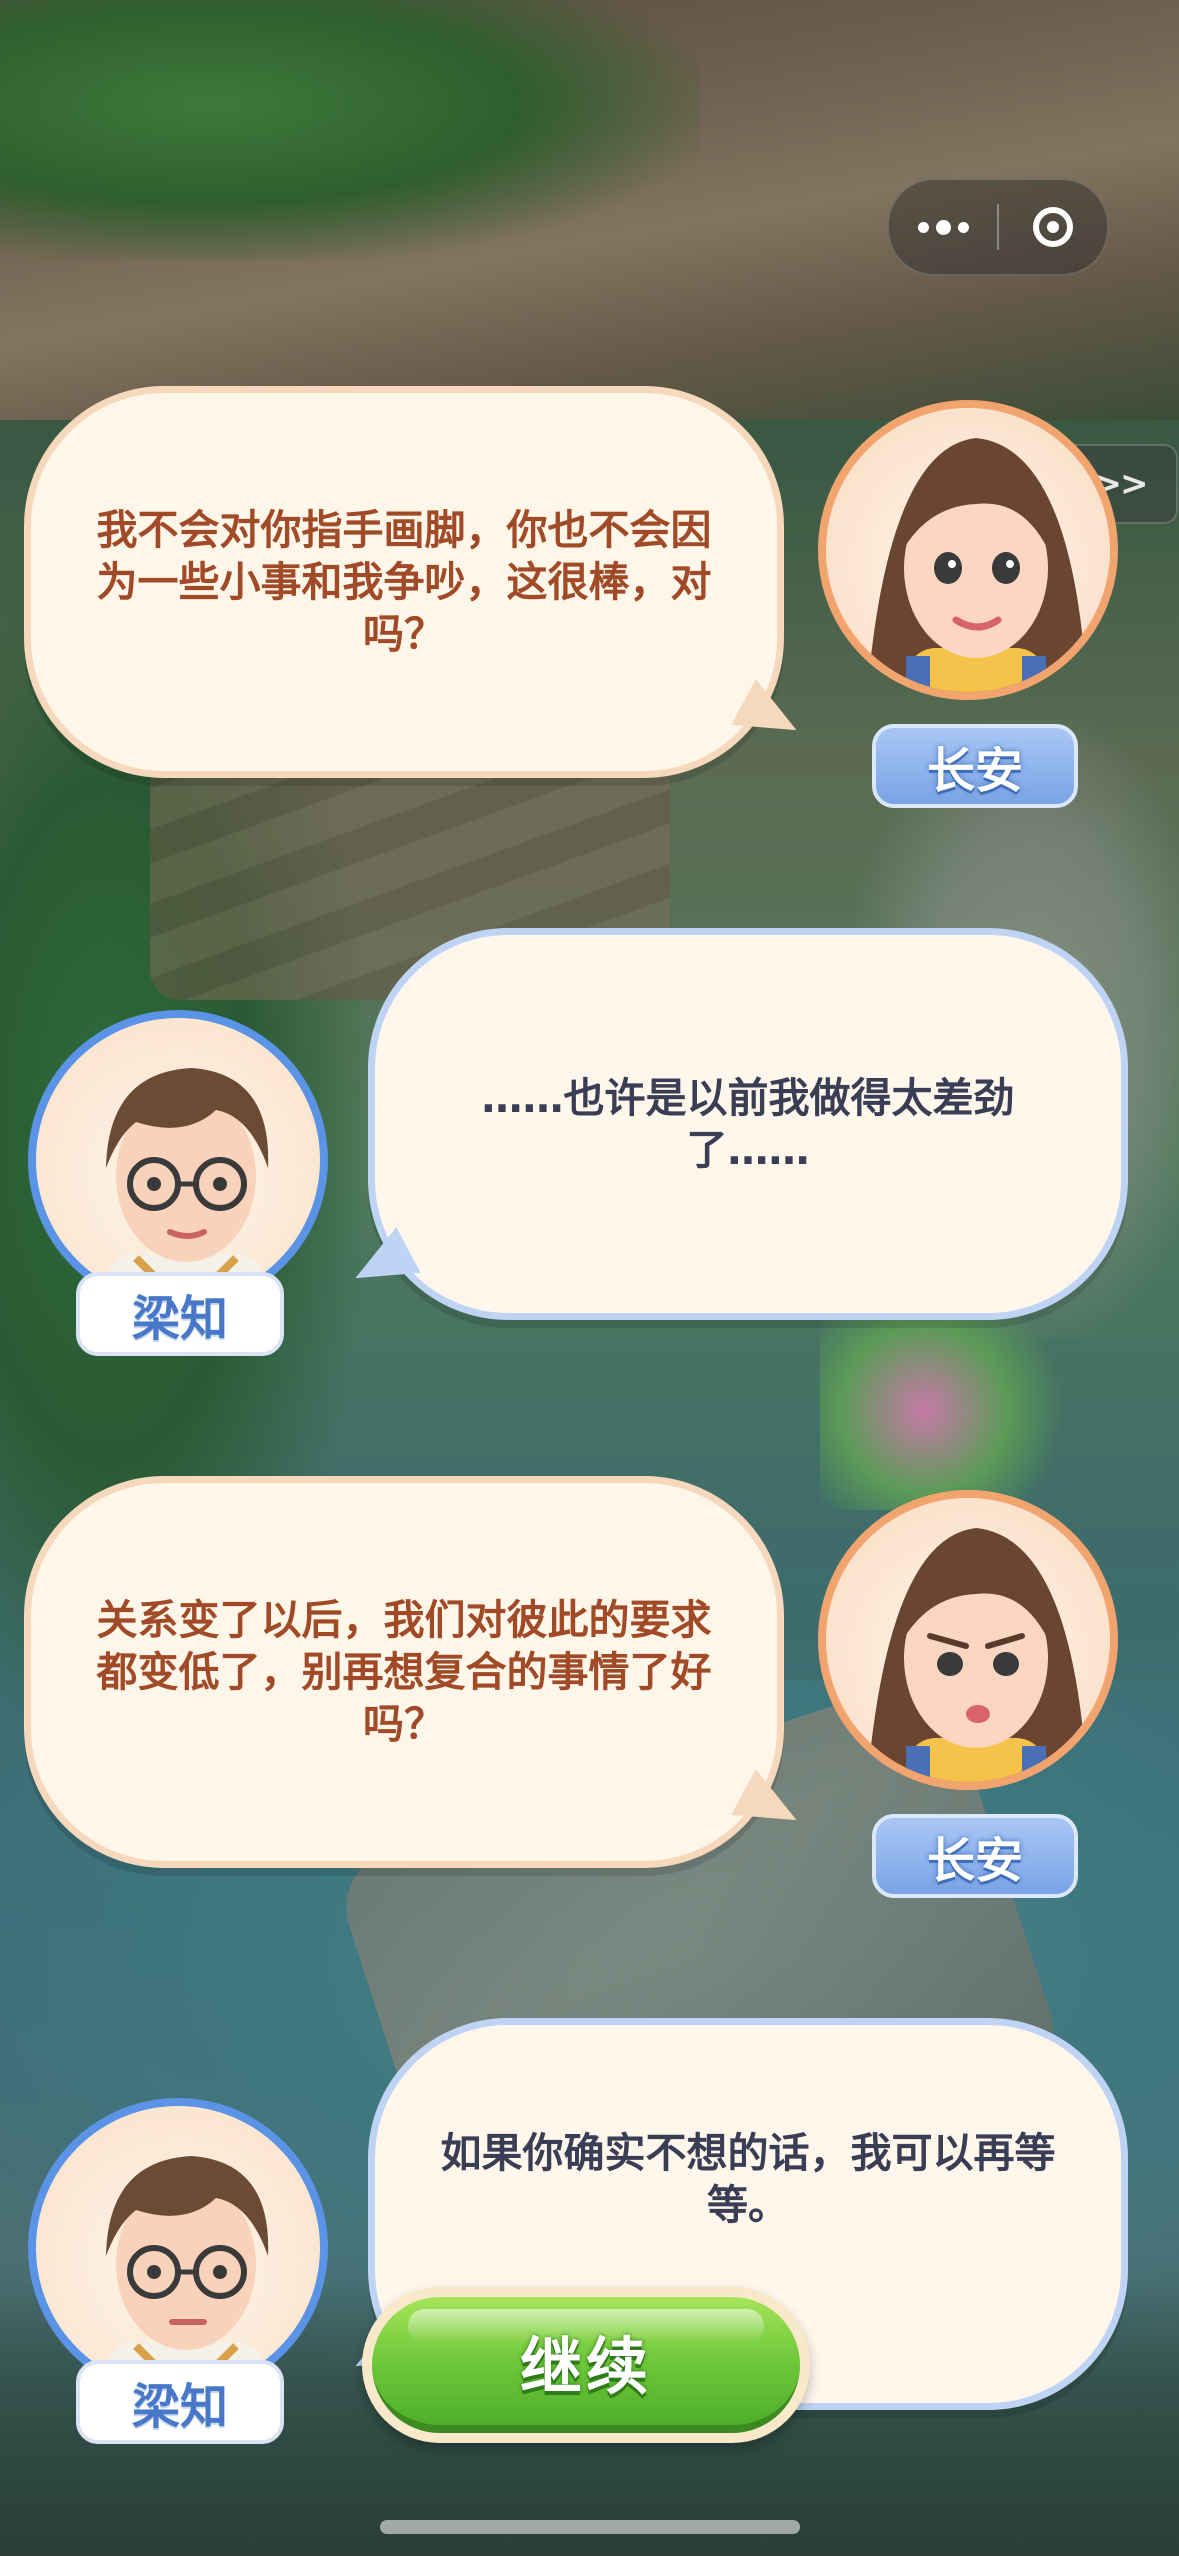 The width and height of the screenshot is (1179, 2556). I want to click on dialogue-text-3: 关系变了以后，我们对彼此的要求都变低了，别再想复合的事情了好吗？, so click(404, 1672).